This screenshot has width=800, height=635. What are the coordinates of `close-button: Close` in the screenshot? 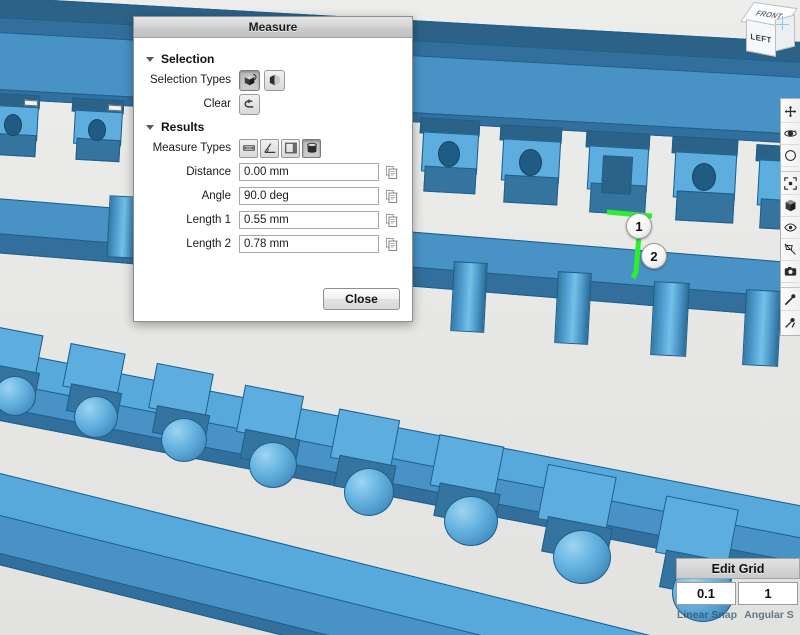 It's located at (361, 299).